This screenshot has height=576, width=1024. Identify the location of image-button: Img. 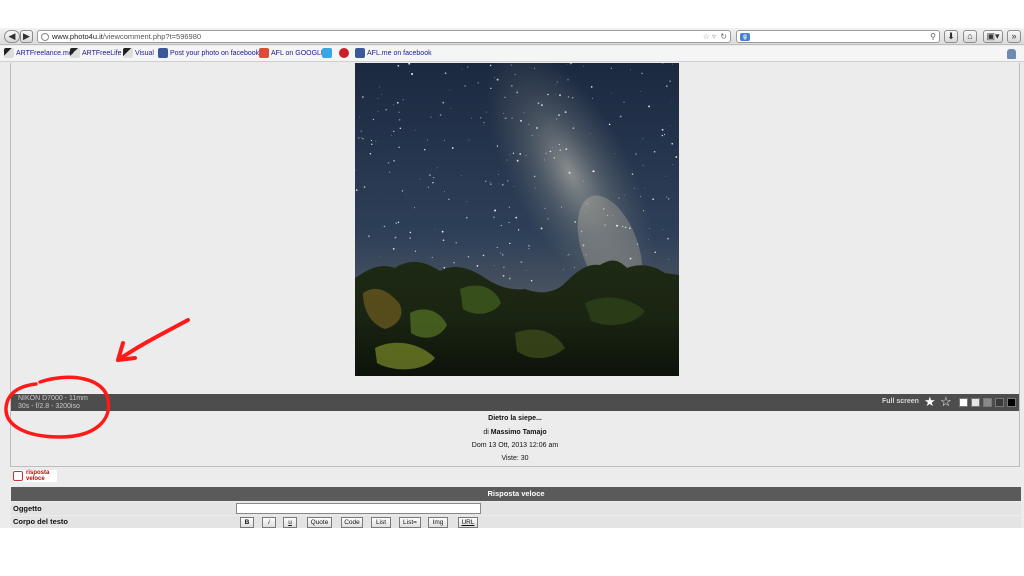
(438, 522).